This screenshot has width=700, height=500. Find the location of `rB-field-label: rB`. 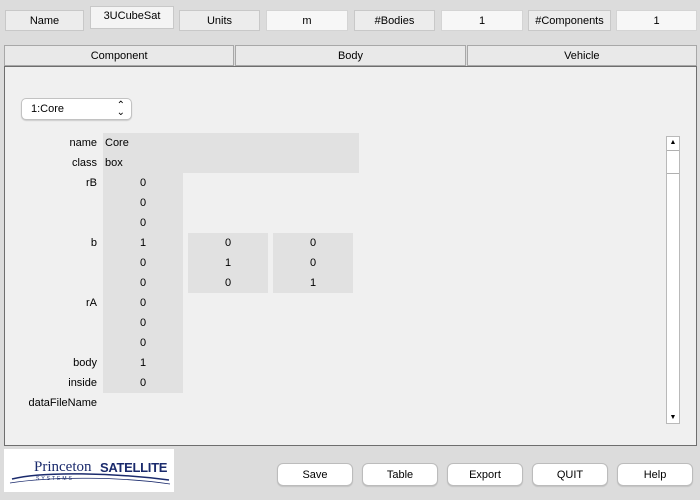

rB-field-label: rB is located at coordinates (91, 183).